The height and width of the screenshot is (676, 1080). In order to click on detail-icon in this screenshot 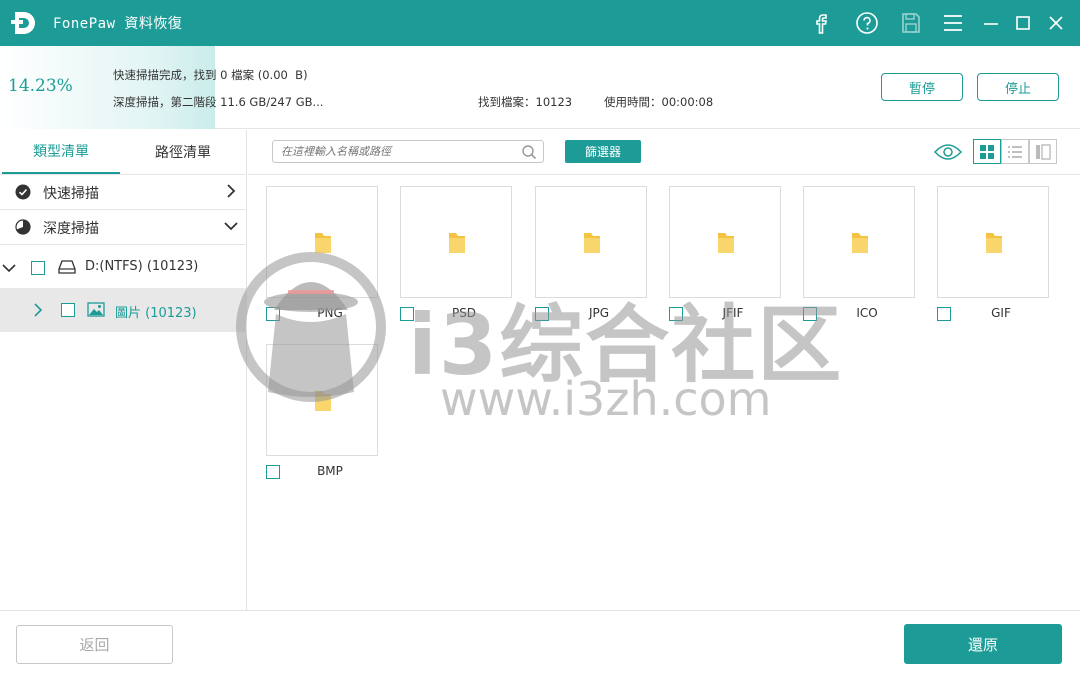, I will do `click(1043, 151)`.